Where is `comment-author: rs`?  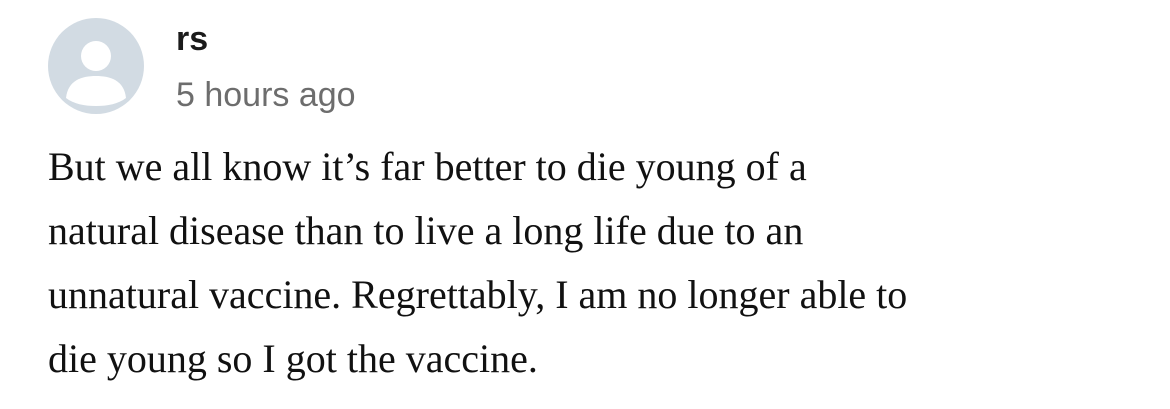
comment-author: rs is located at coordinates (192, 39).